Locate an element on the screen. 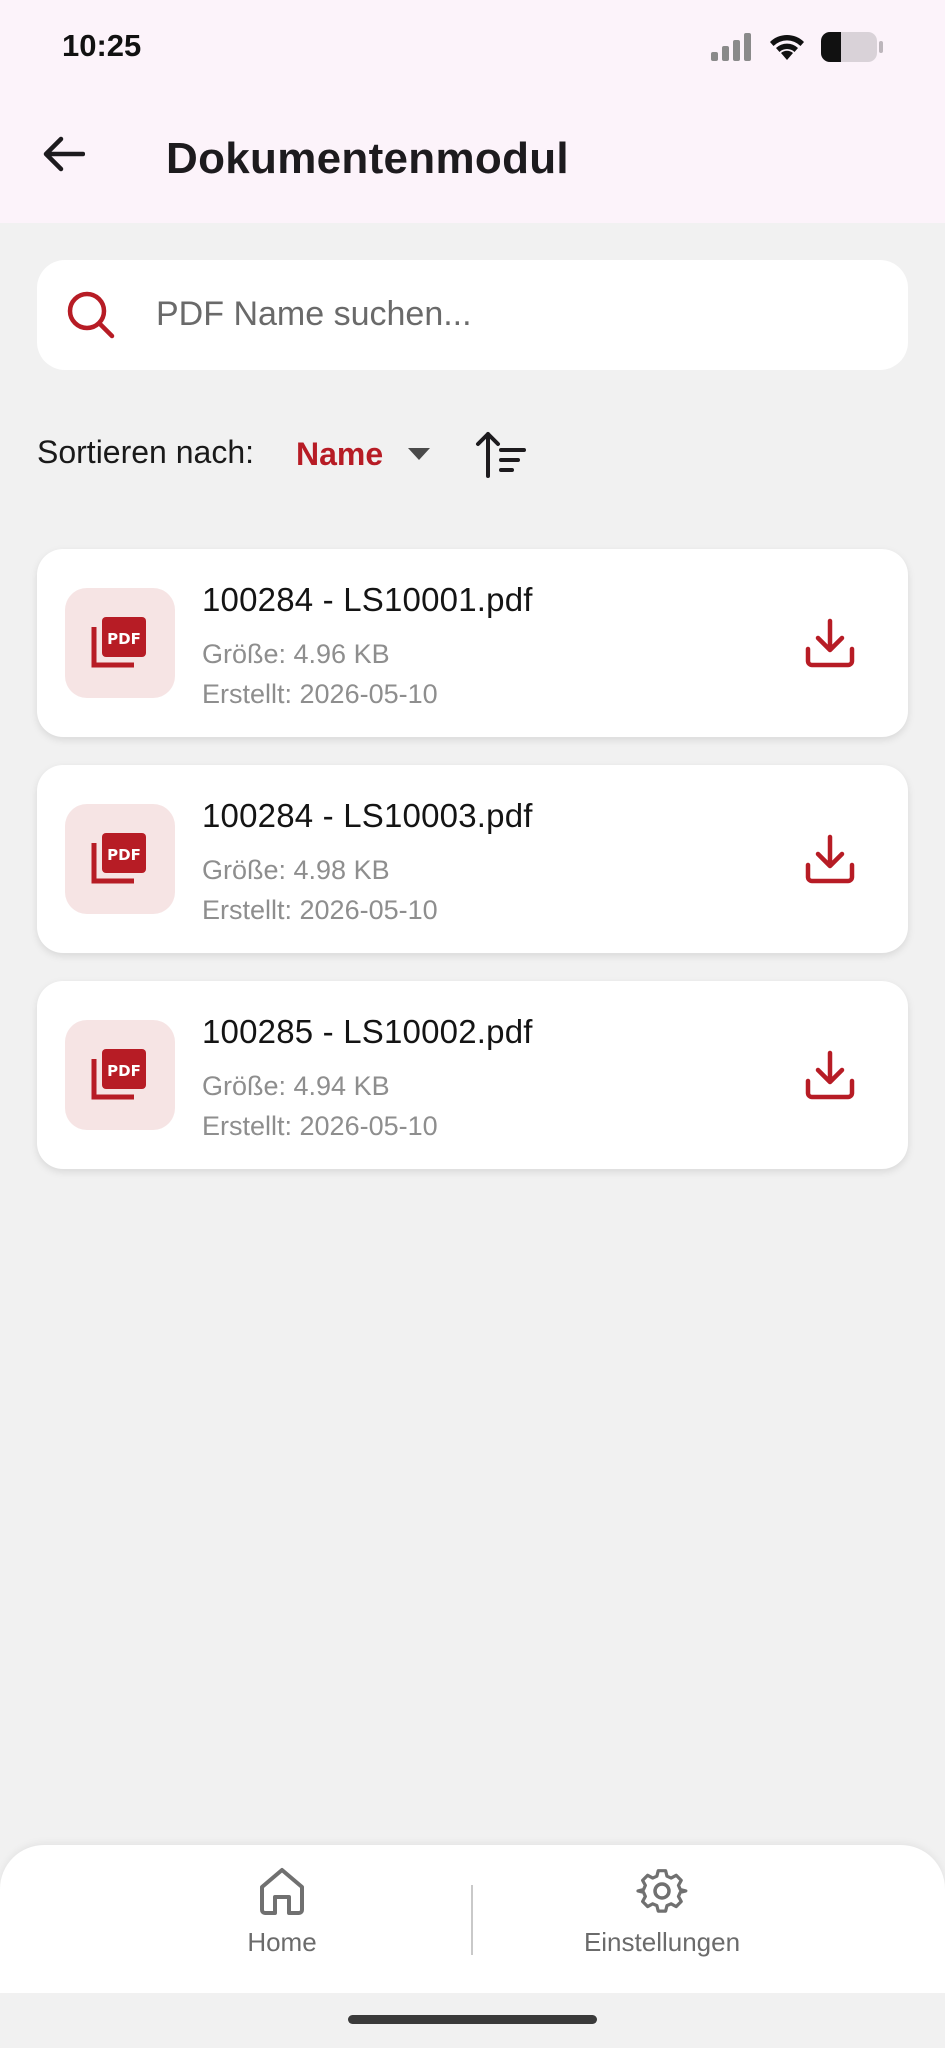 This screenshot has height=2048, width=945. back-button is located at coordinates (64, 154).